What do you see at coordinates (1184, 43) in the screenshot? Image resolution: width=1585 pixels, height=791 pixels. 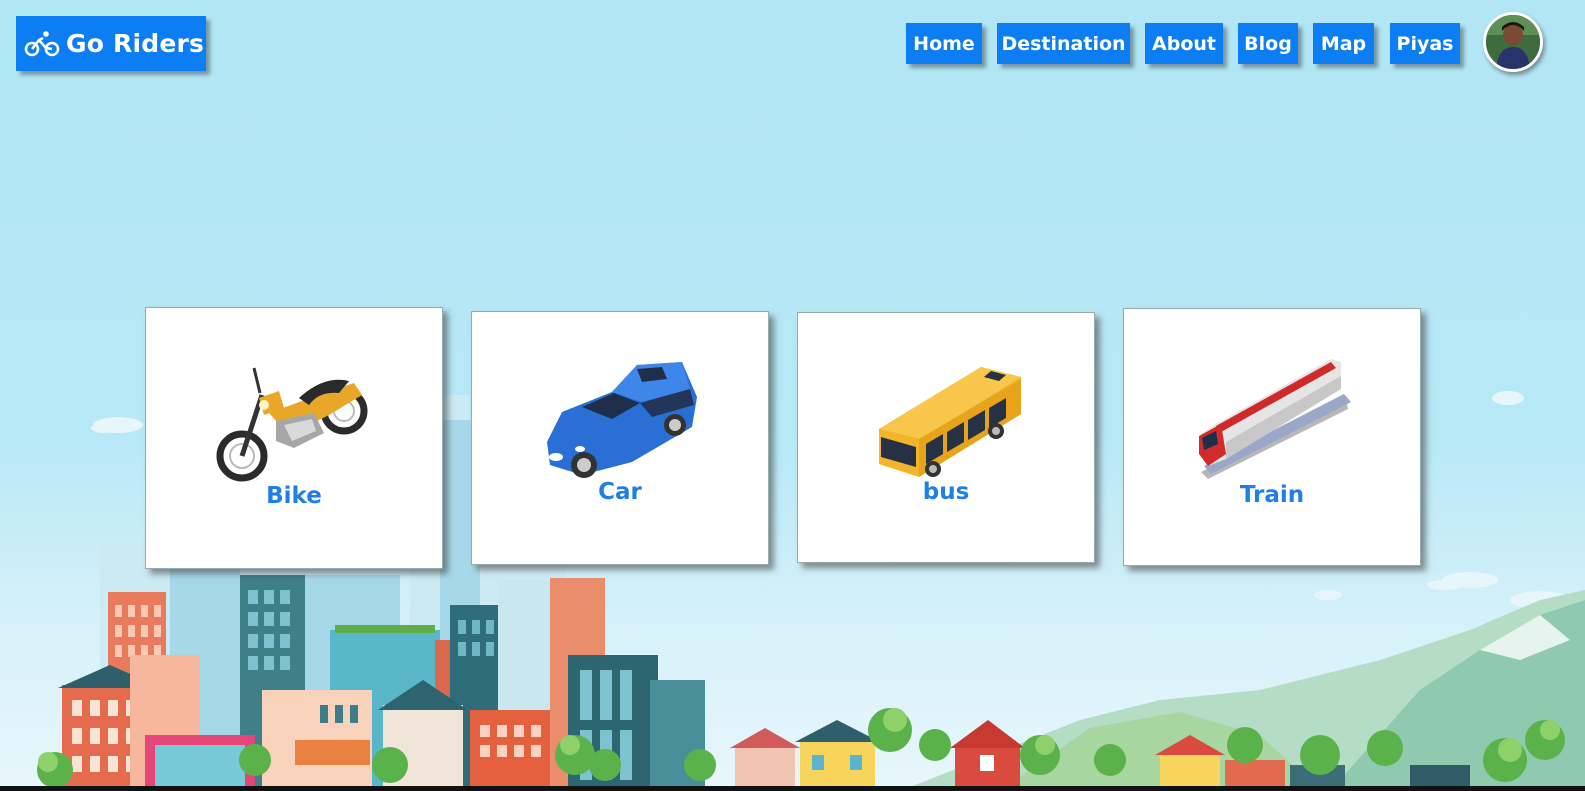 I see `nav-about: About` at bounding box center [1184, 43].